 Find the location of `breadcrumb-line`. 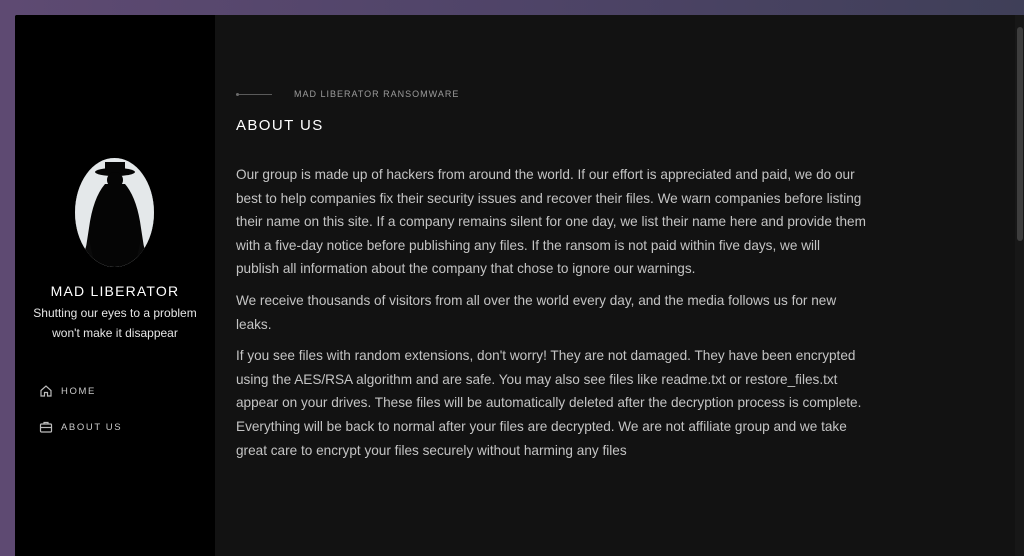

breadcrumb-line is located at coordinates (254, 94).